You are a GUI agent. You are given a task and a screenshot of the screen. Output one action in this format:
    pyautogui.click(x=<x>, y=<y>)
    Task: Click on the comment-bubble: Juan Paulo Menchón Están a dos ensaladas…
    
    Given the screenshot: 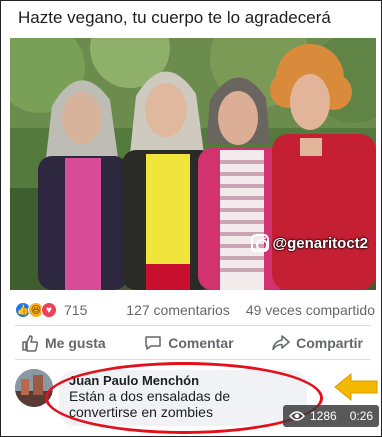 What is the action you would take?
    pyautogui.click(x=183, y=398)
    